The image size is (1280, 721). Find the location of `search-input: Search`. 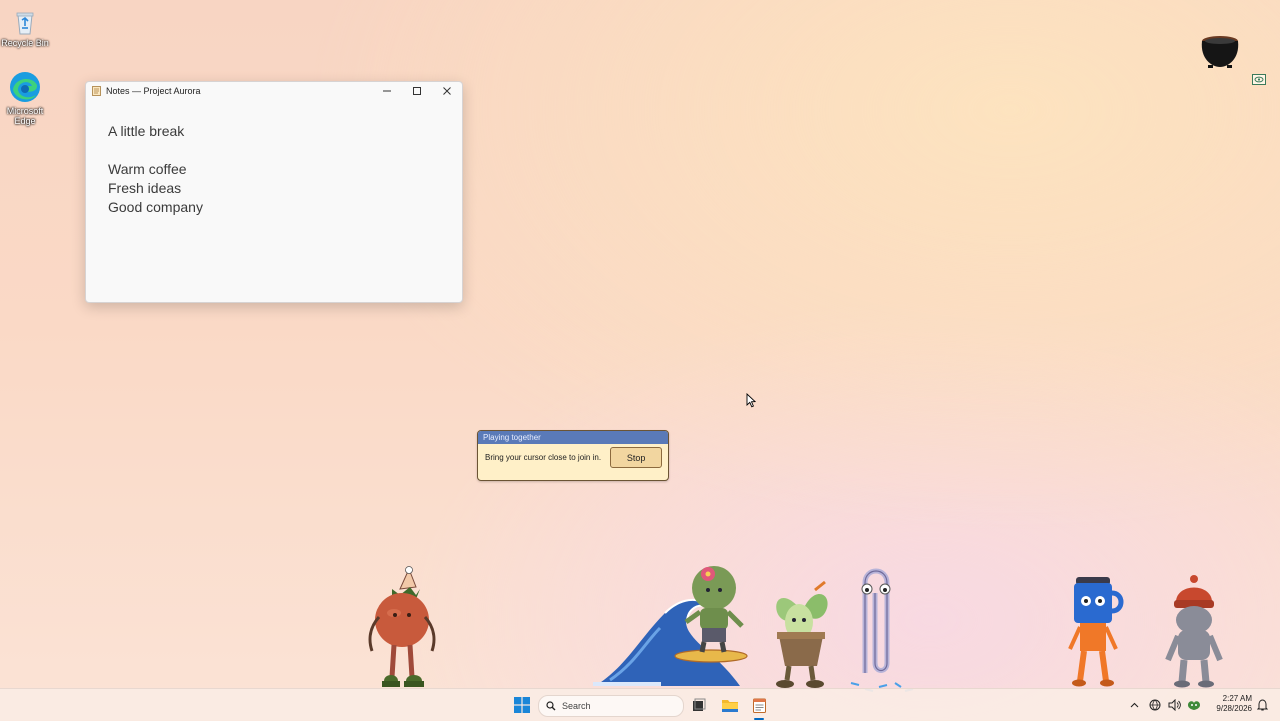

search-input: Search is located at coordinates (611, 706).